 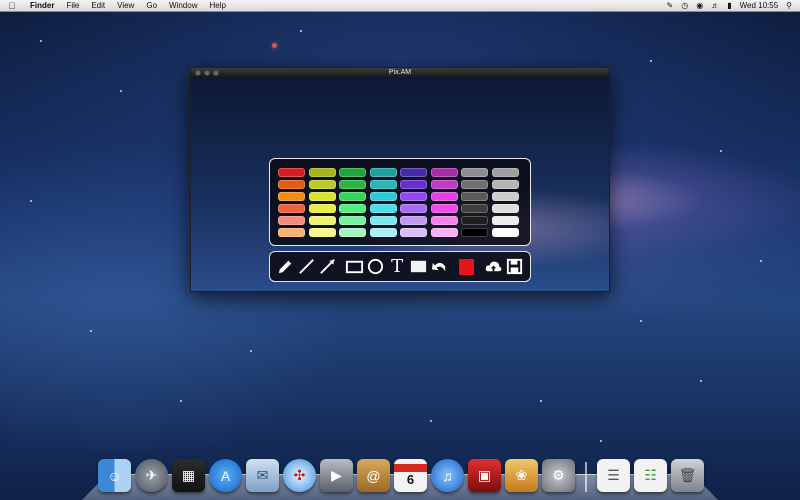 I want to click on pix-status-icon: ✎, so click(x=670, y=5).